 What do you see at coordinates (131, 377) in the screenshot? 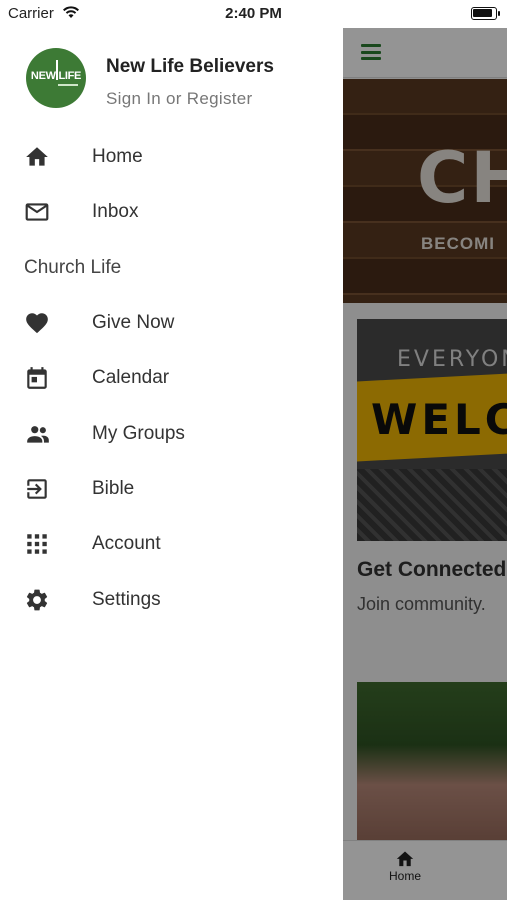
I see `menu-item-label: Calendar` at bounding box center [131, 377].